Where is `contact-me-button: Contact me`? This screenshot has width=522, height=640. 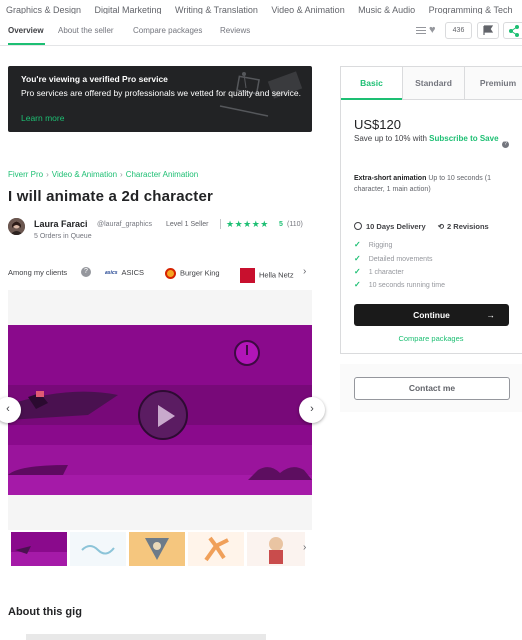
contact-me-button: Contact me is located at coordinates (432, 388).